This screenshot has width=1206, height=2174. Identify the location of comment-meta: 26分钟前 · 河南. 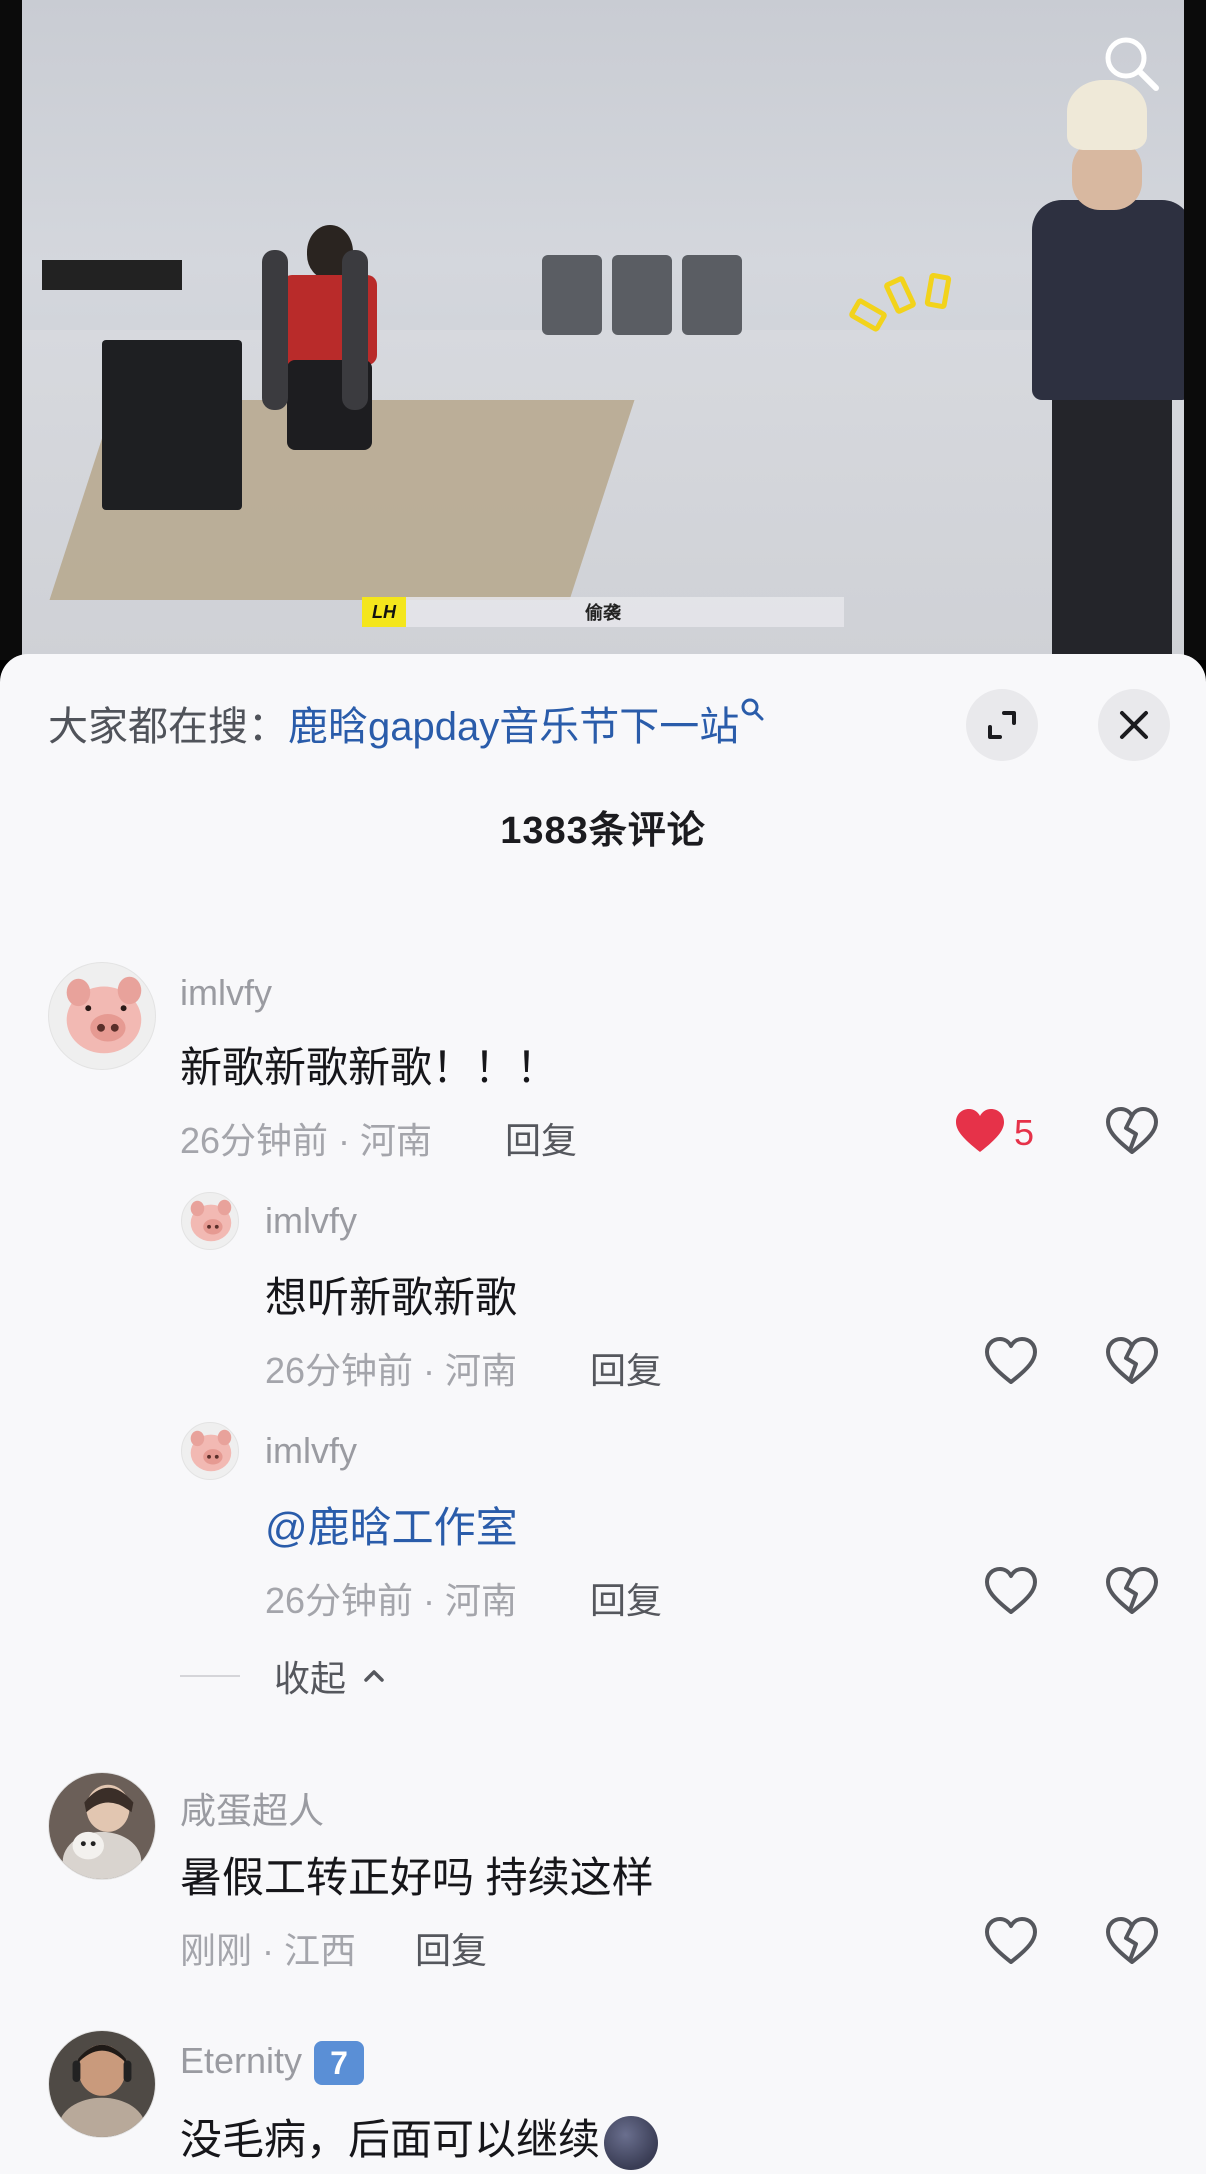
(306, 1140).